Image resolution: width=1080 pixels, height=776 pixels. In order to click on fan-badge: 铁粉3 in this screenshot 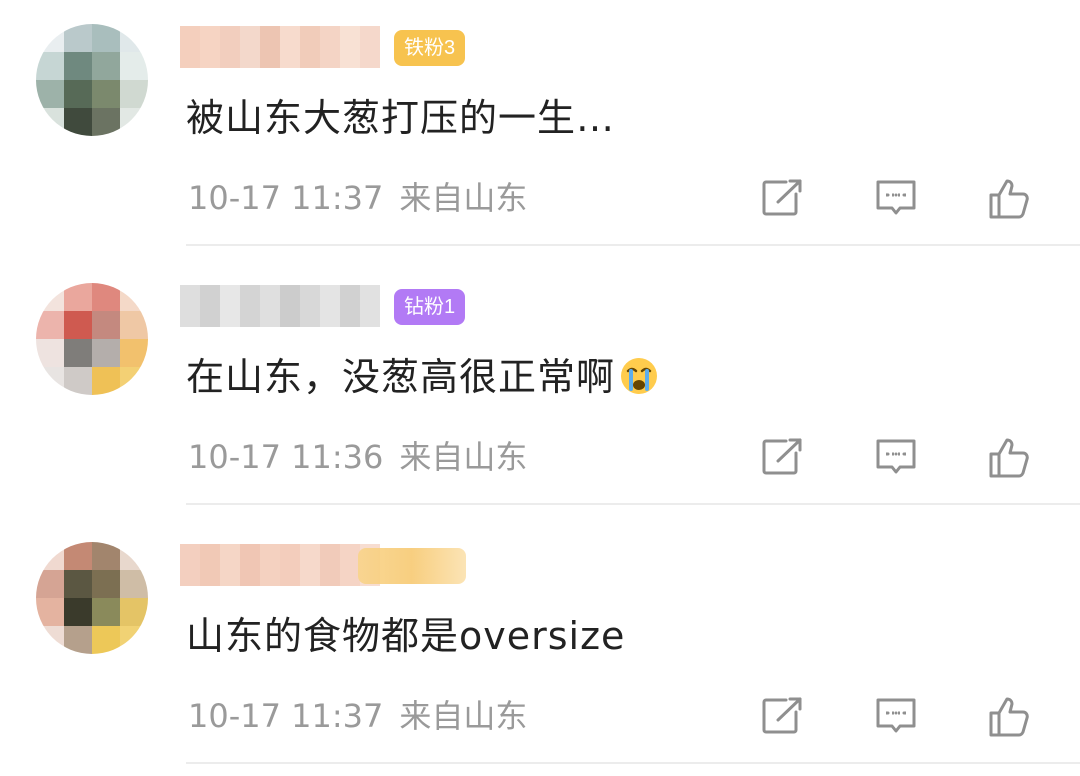, I will do `click(430, 48)`.